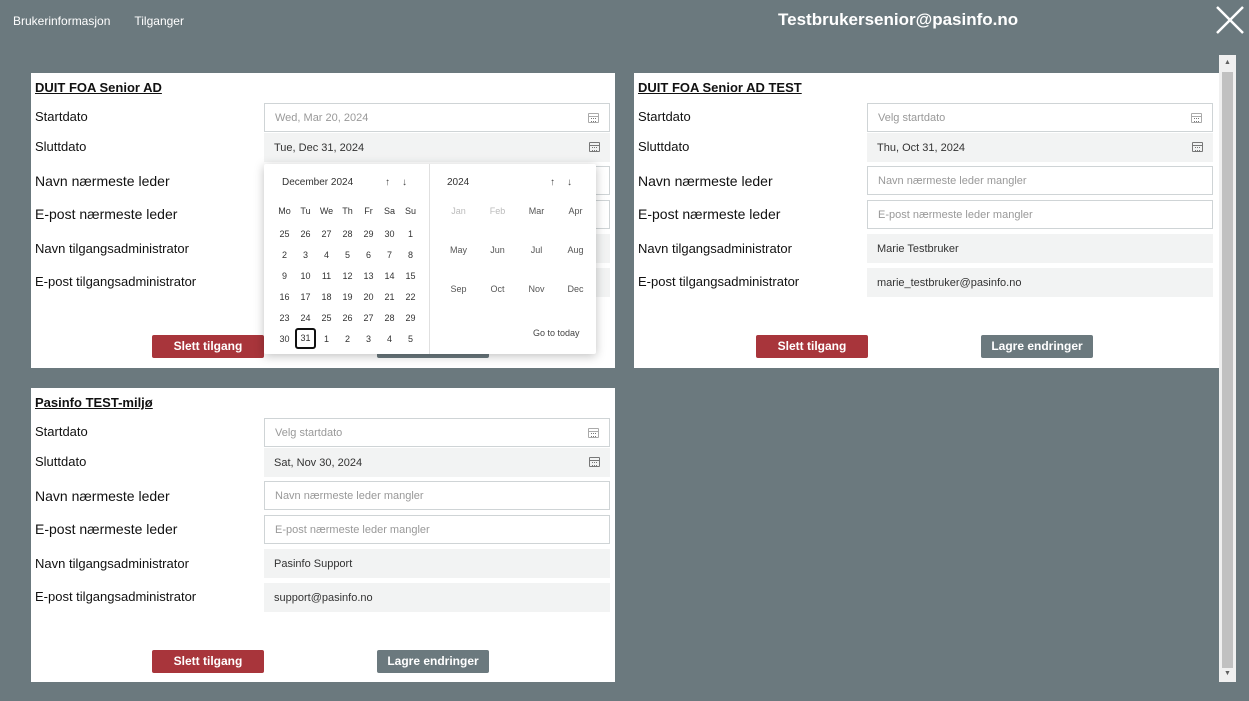 This screenshot has width=1249, height=701. I want to click on day-cell: 9, so click(284, 276).